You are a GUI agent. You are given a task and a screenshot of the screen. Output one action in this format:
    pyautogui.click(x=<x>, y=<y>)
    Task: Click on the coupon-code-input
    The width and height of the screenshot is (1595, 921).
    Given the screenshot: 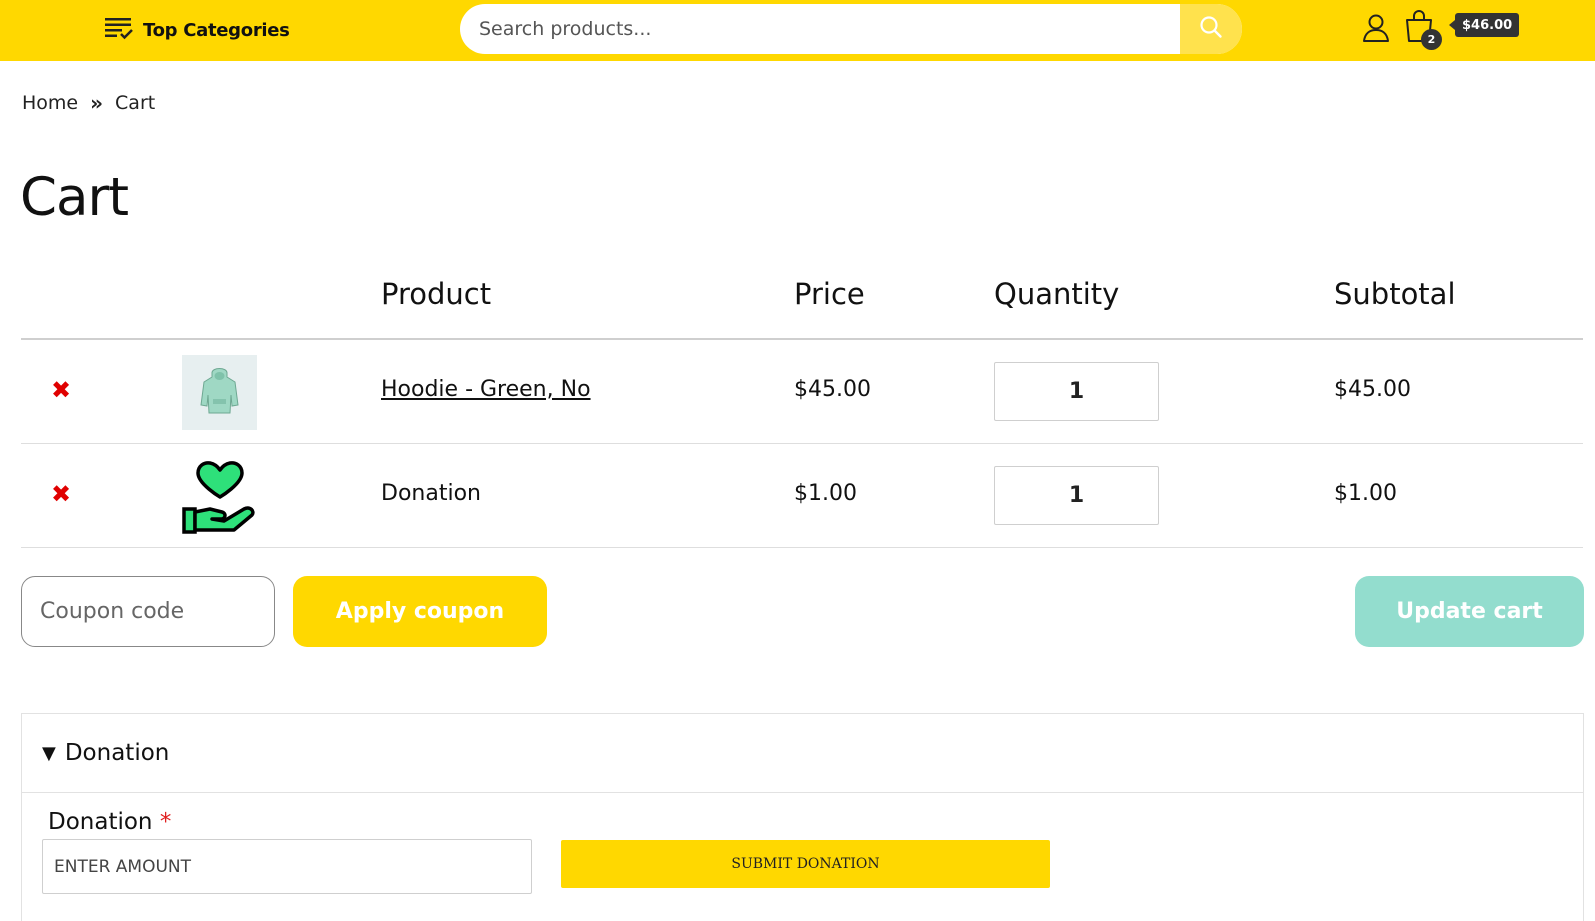 What is the action you would take?
    pyautogui.click(x=148, y=611)
    